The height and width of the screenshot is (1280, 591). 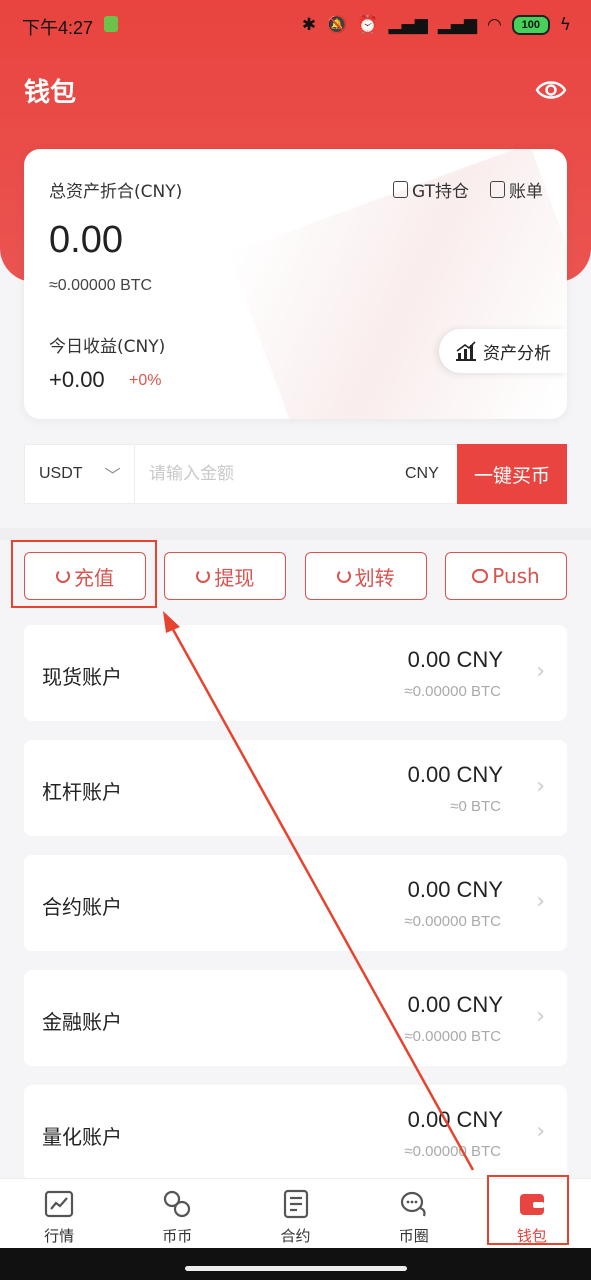 What do you see at coordinates (413, 1204) in the screenshot?
I see `community-chat-icon` at bounding box center [413, 1204].